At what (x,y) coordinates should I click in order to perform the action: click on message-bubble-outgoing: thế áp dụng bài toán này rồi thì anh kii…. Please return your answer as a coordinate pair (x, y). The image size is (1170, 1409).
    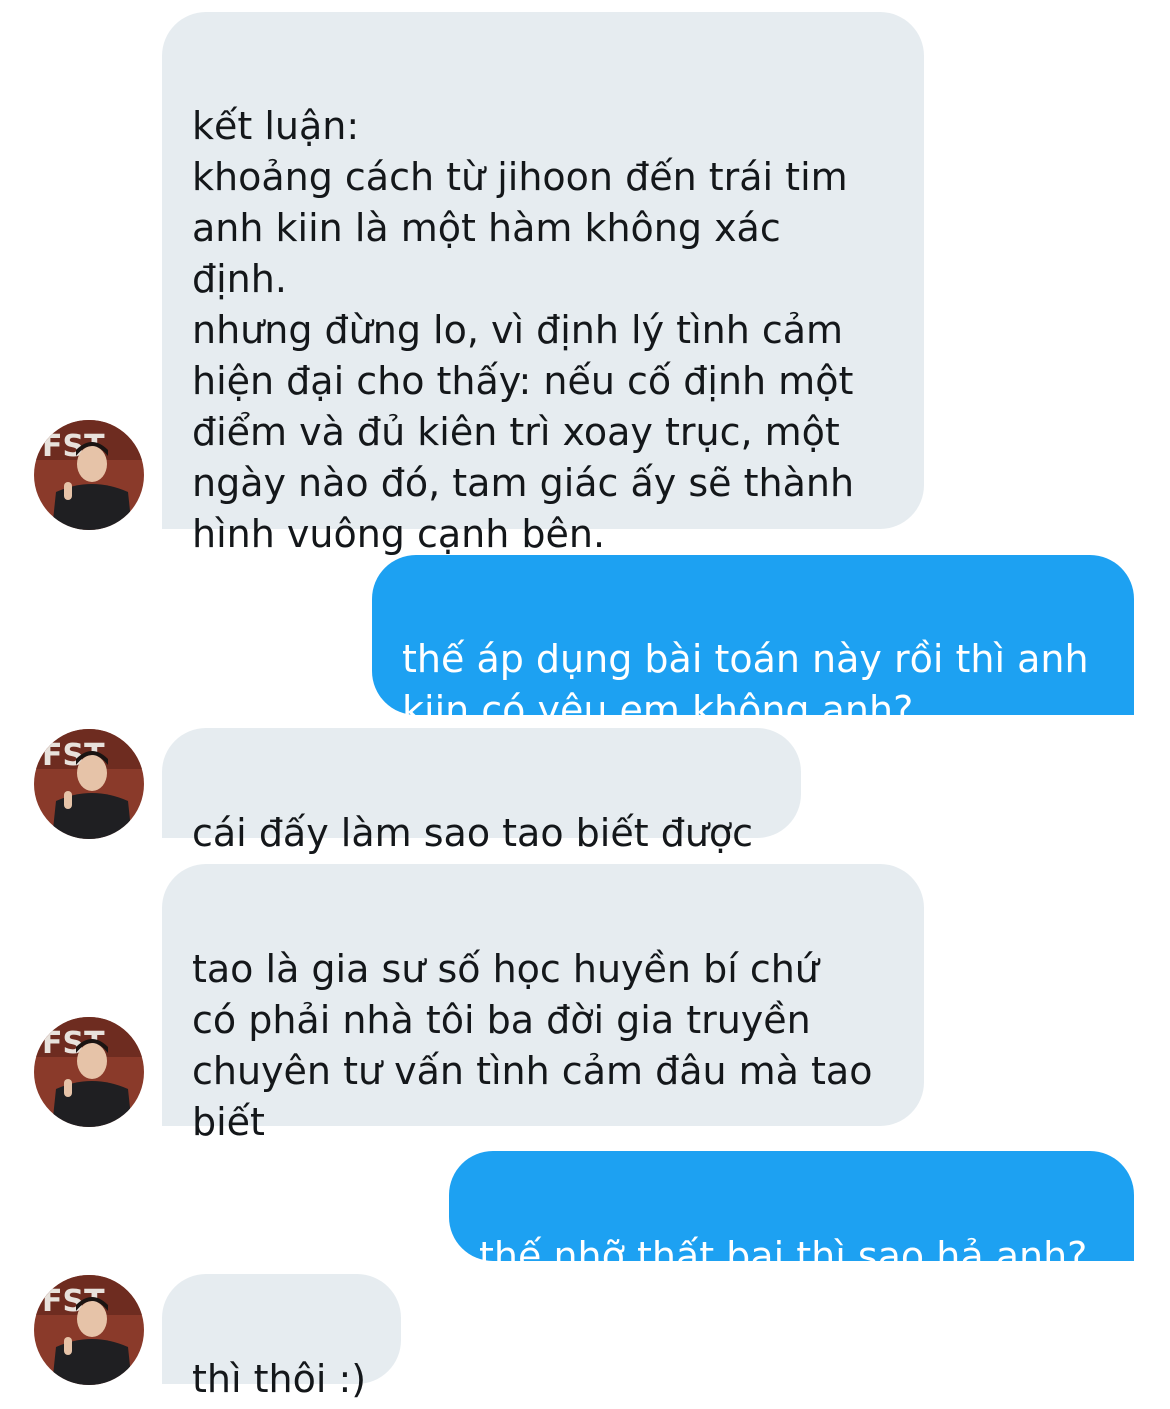
    Looking at the image, I should click on (753, 643).